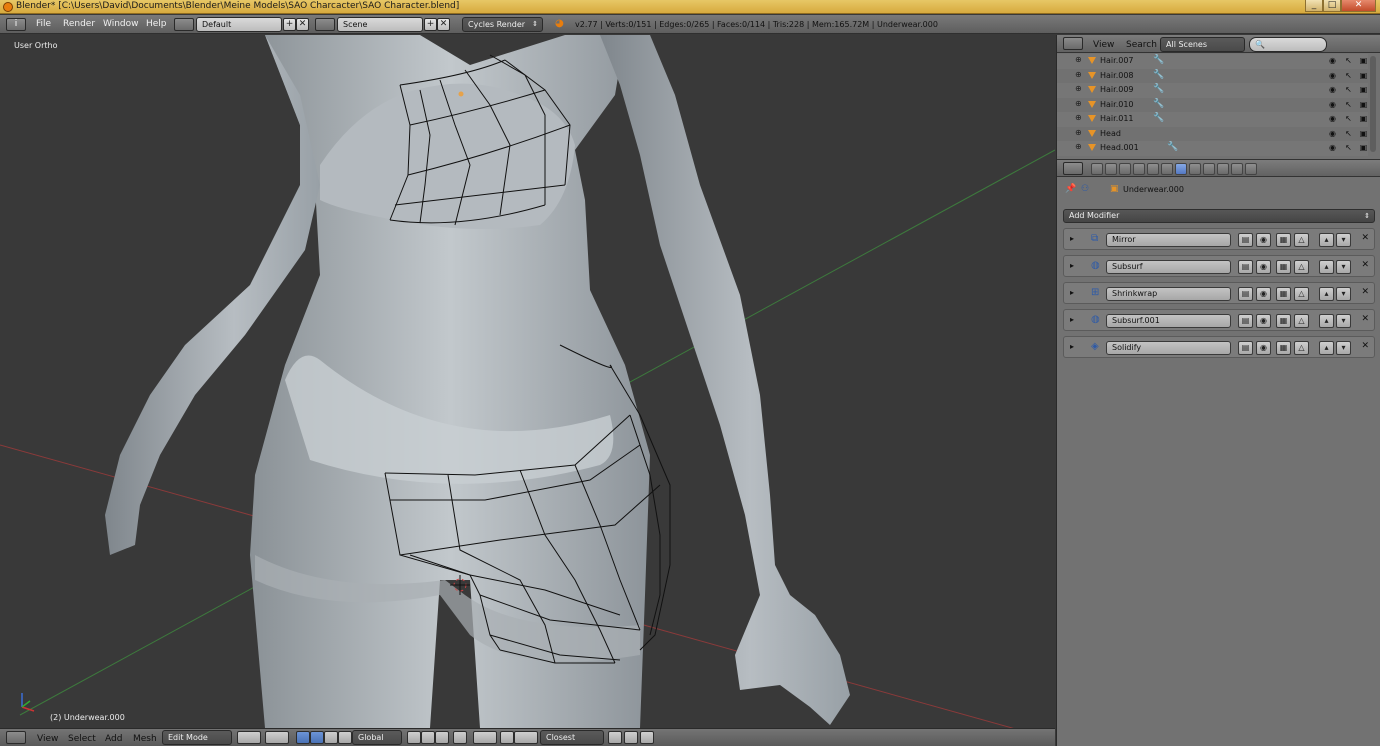 The height and width of the screenshot is (746, 1380). What do you see at coordinates (1202, 44) in the screenshot?
I see `outliner-display-select: All Scenes` at bounding box center [1202, 44].